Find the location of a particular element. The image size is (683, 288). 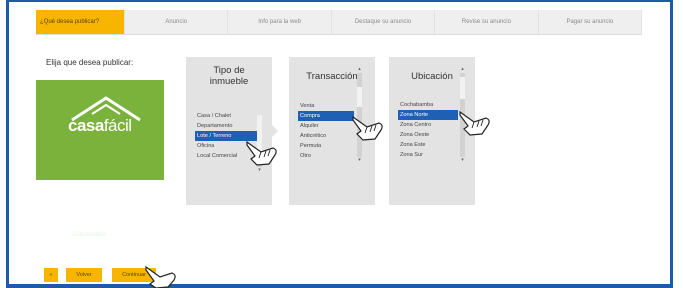

list-item: Zona Centro is located at coordinates (428, 125).